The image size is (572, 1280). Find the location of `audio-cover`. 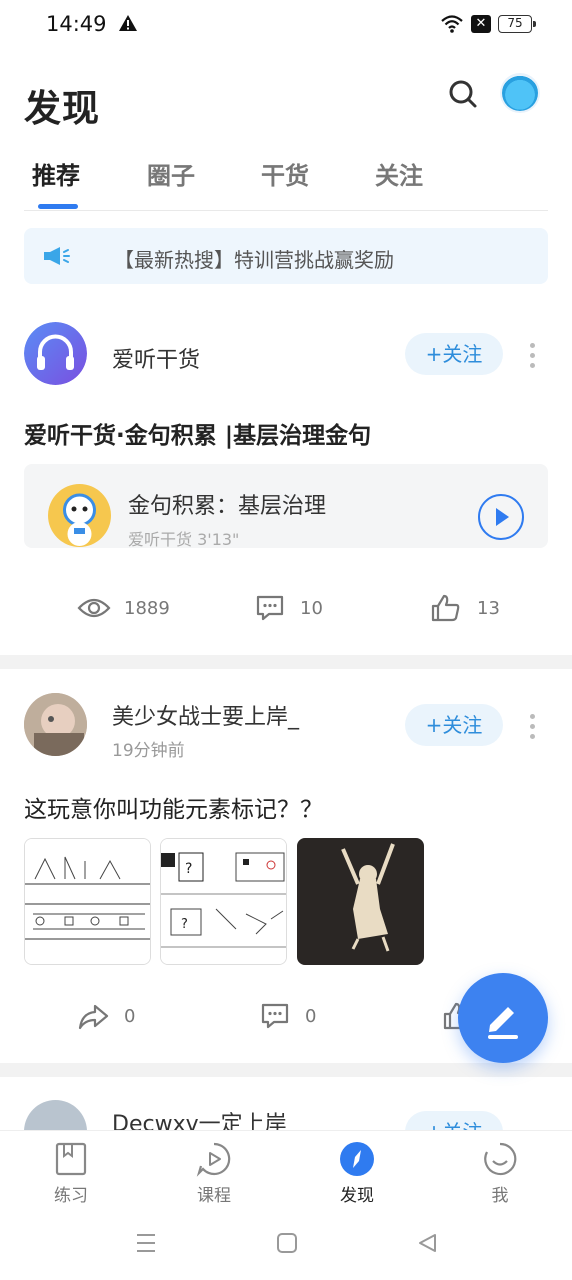

audio-cover is located at coordinates (79, 515).